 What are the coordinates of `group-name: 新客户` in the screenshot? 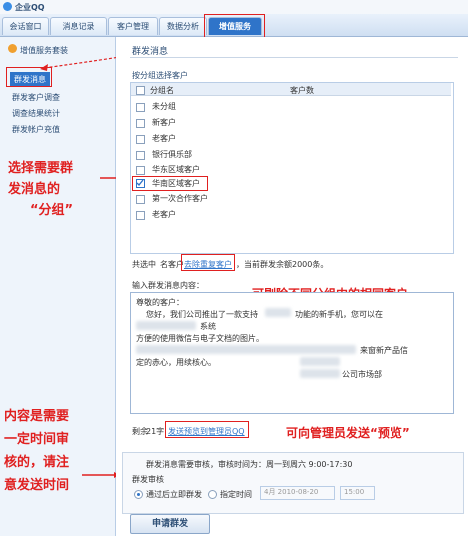 It's located at (164, 122).